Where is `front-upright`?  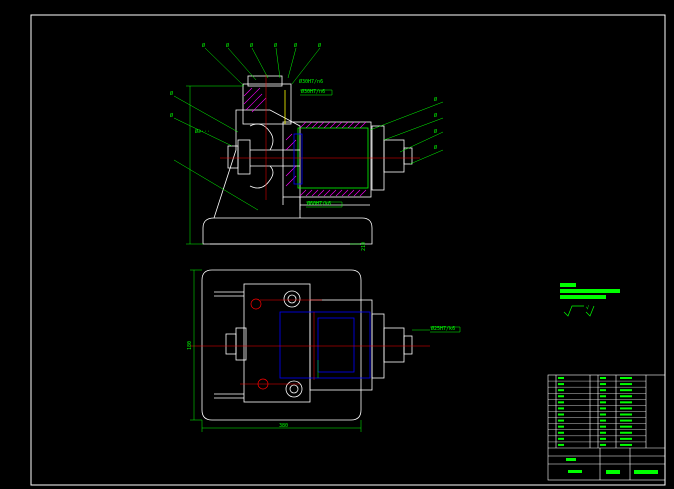 front-upright is located at coordinates (257, 164).